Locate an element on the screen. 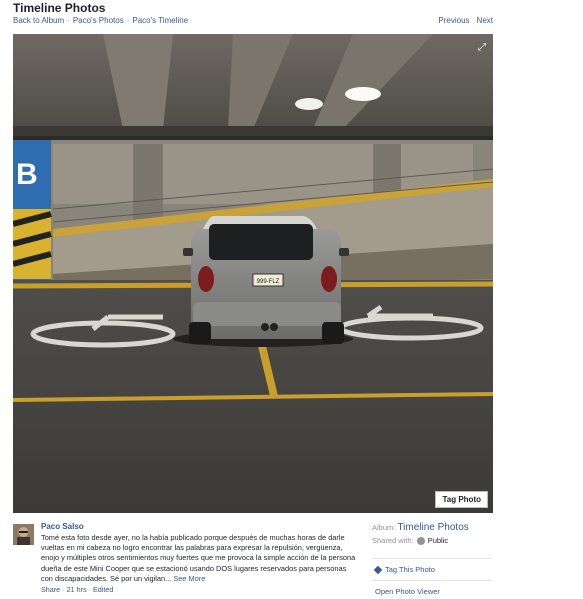 This screenshot has height=599, width=583. privacy-info: Shared with: Public is located at coordinates (432, 540).